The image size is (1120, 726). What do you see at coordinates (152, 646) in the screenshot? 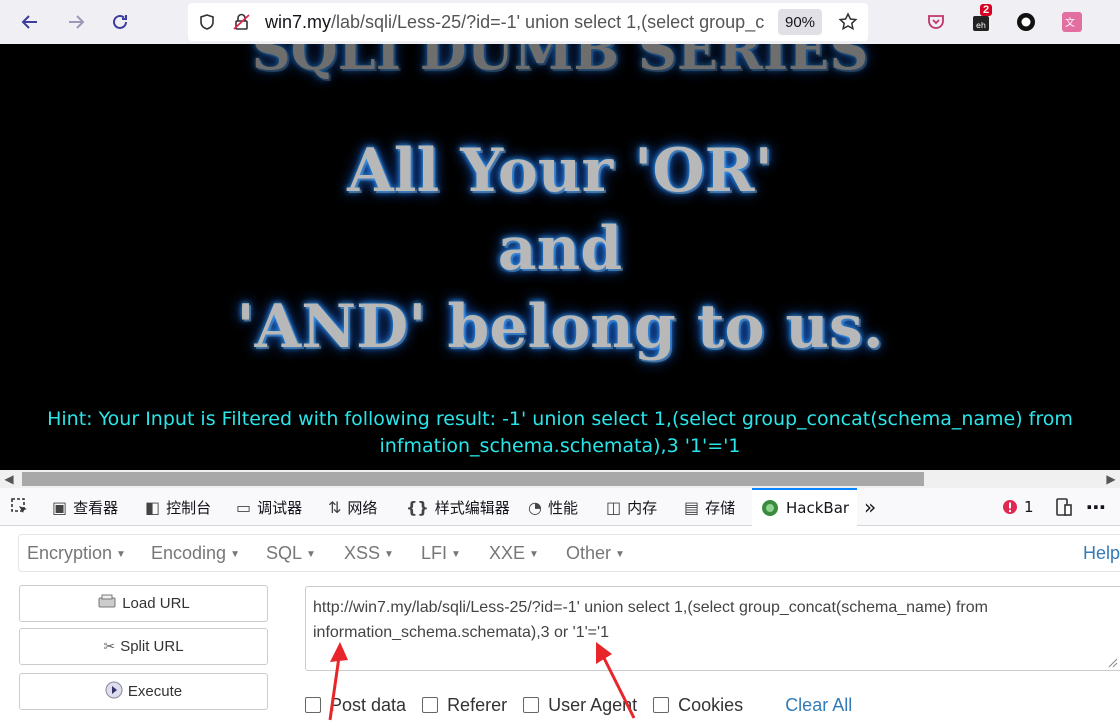
I see `button-label: Split URL` at bounding box center [152, 646].